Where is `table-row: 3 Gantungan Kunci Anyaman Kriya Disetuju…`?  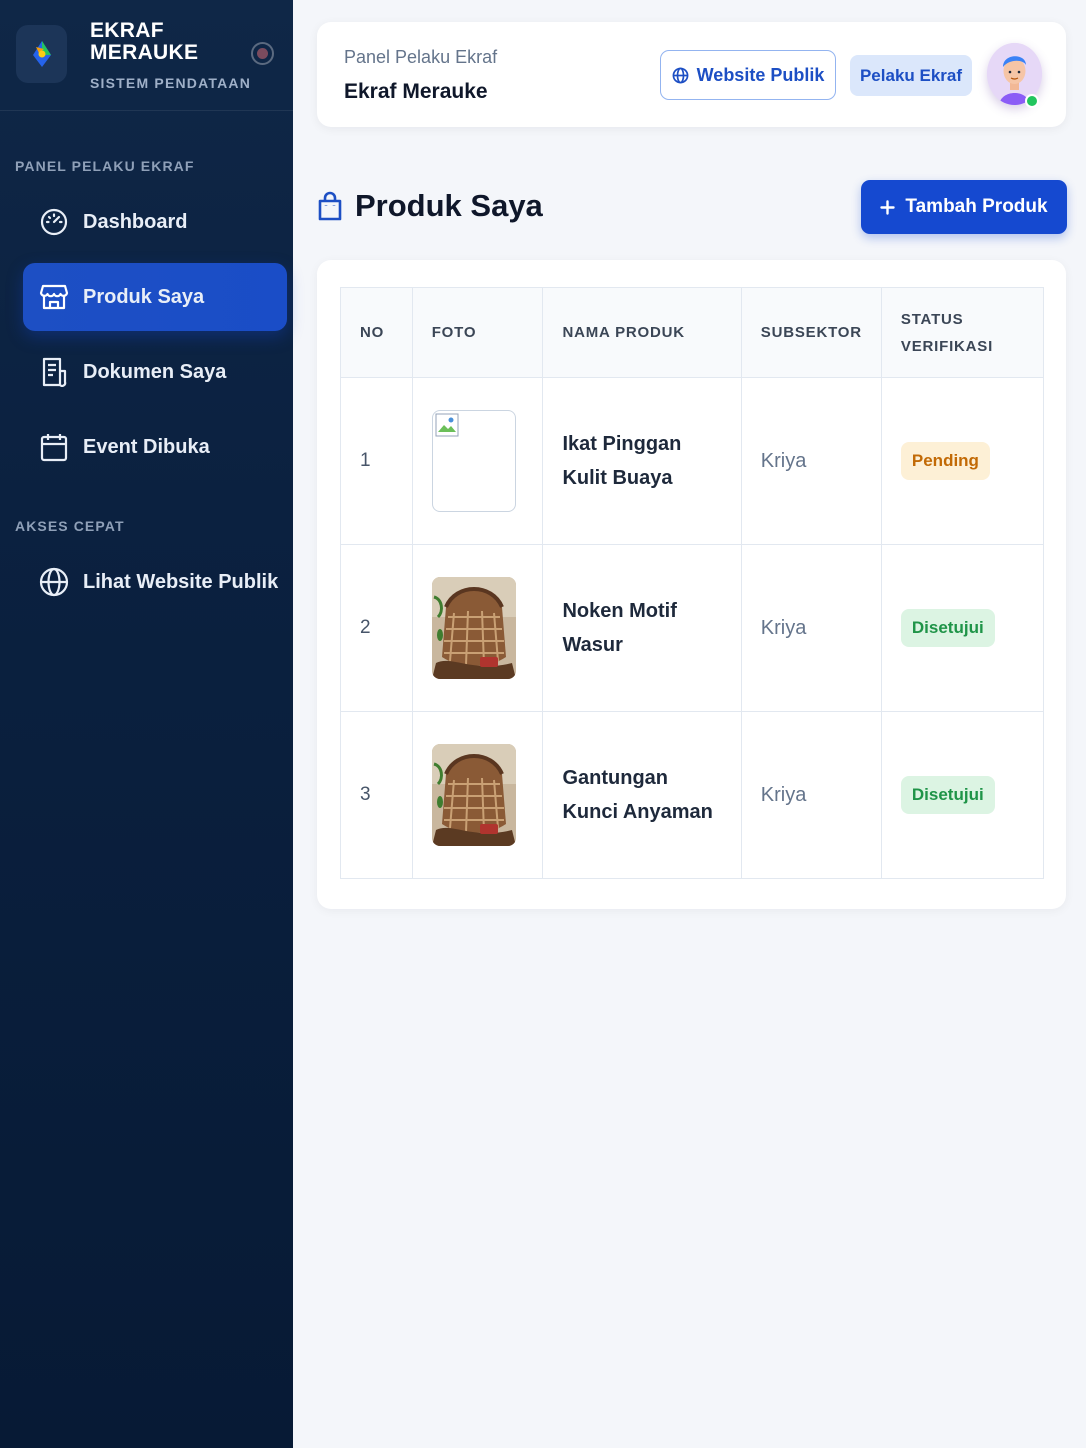
table-row: 3 Gantungan Kunci Anyaman Kriya Disetuju… is located at coordinates (692, 795).